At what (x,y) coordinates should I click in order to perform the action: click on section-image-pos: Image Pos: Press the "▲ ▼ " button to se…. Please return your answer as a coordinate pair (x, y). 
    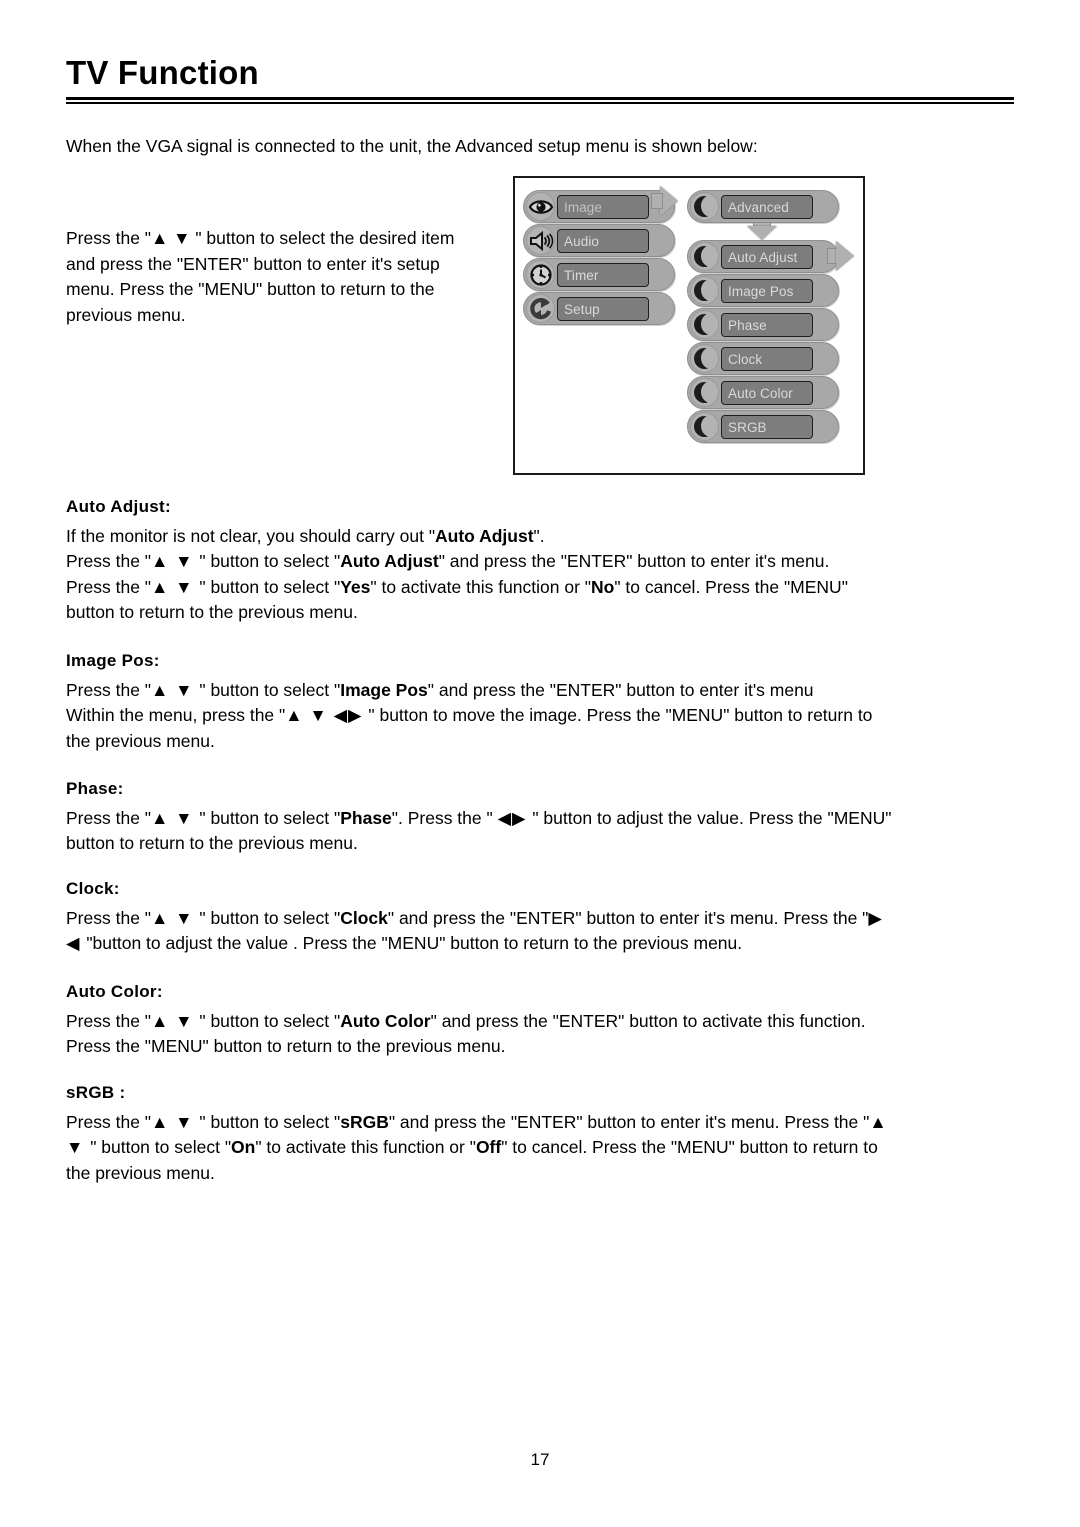
    Looking at the image, I should click on (481, 701).